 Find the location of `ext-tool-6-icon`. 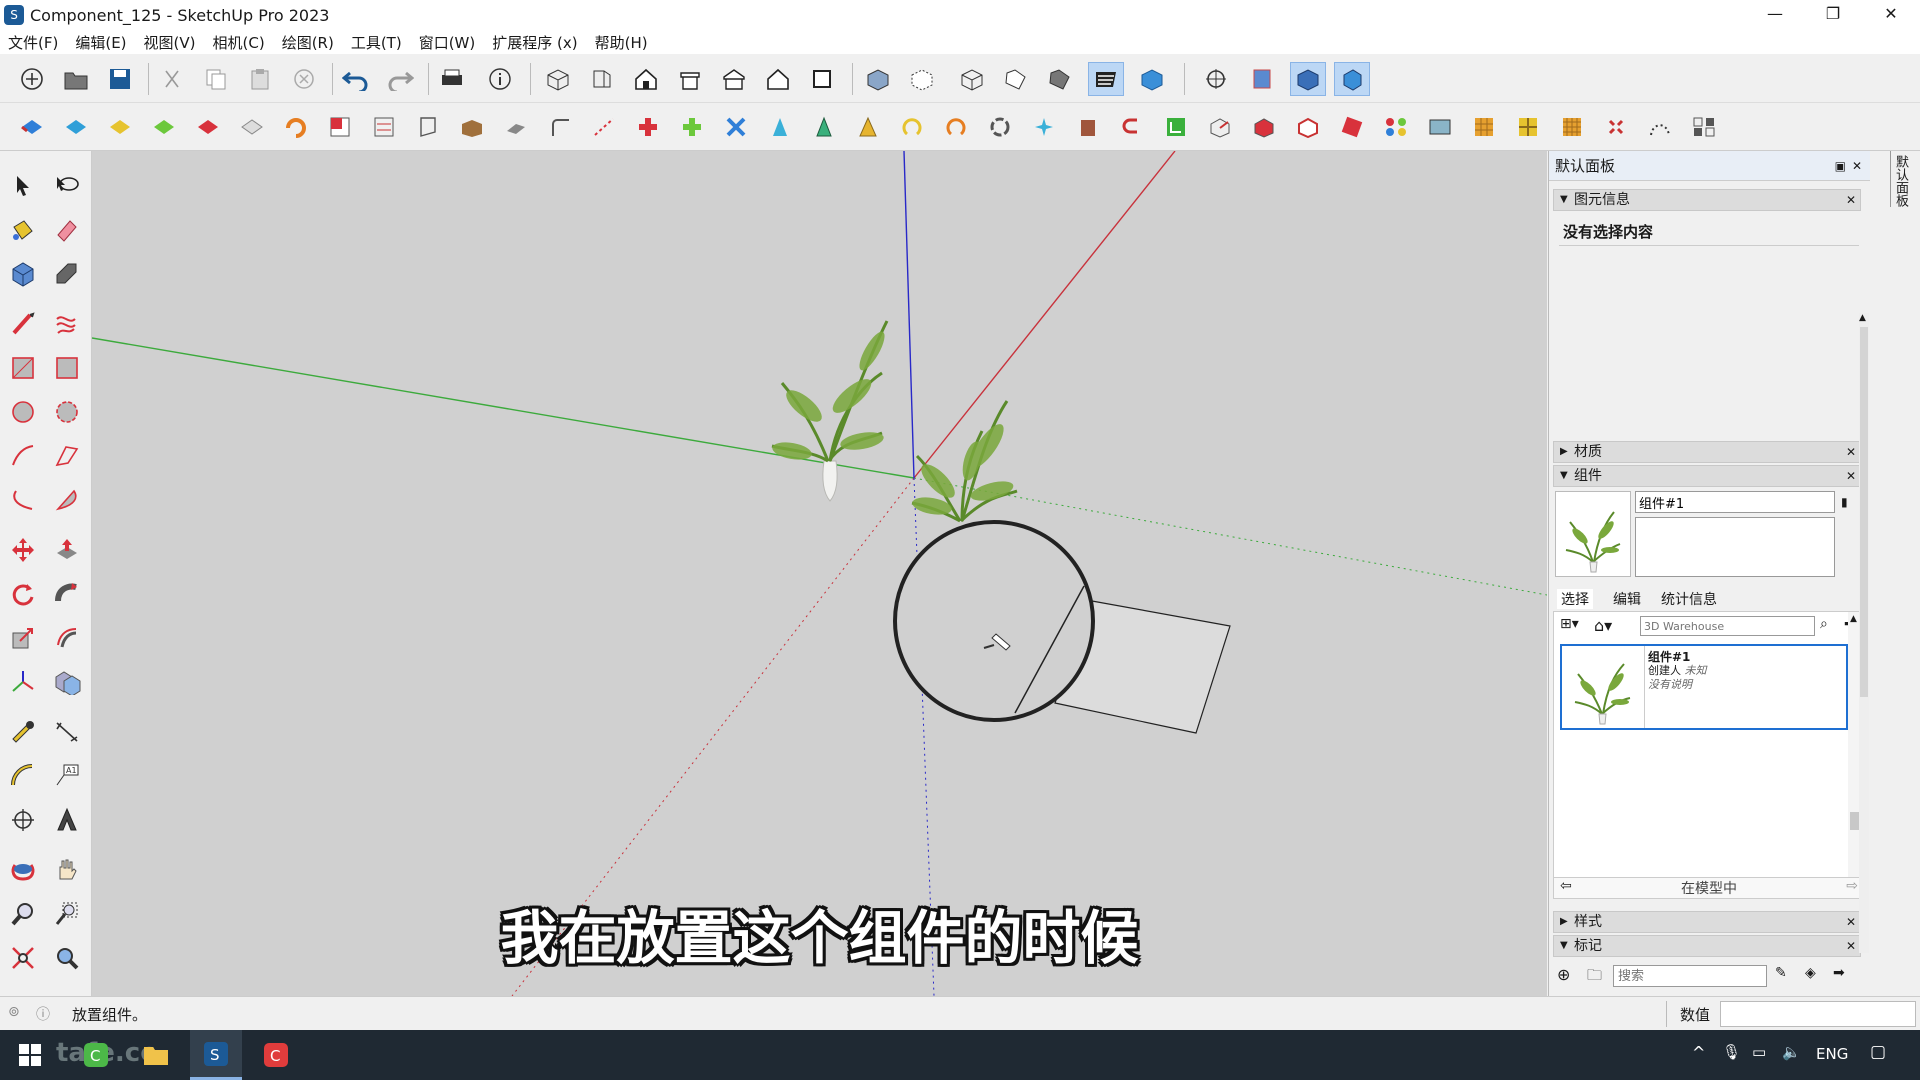

ext-tool-6-icon is located at coordinates (252, 127).